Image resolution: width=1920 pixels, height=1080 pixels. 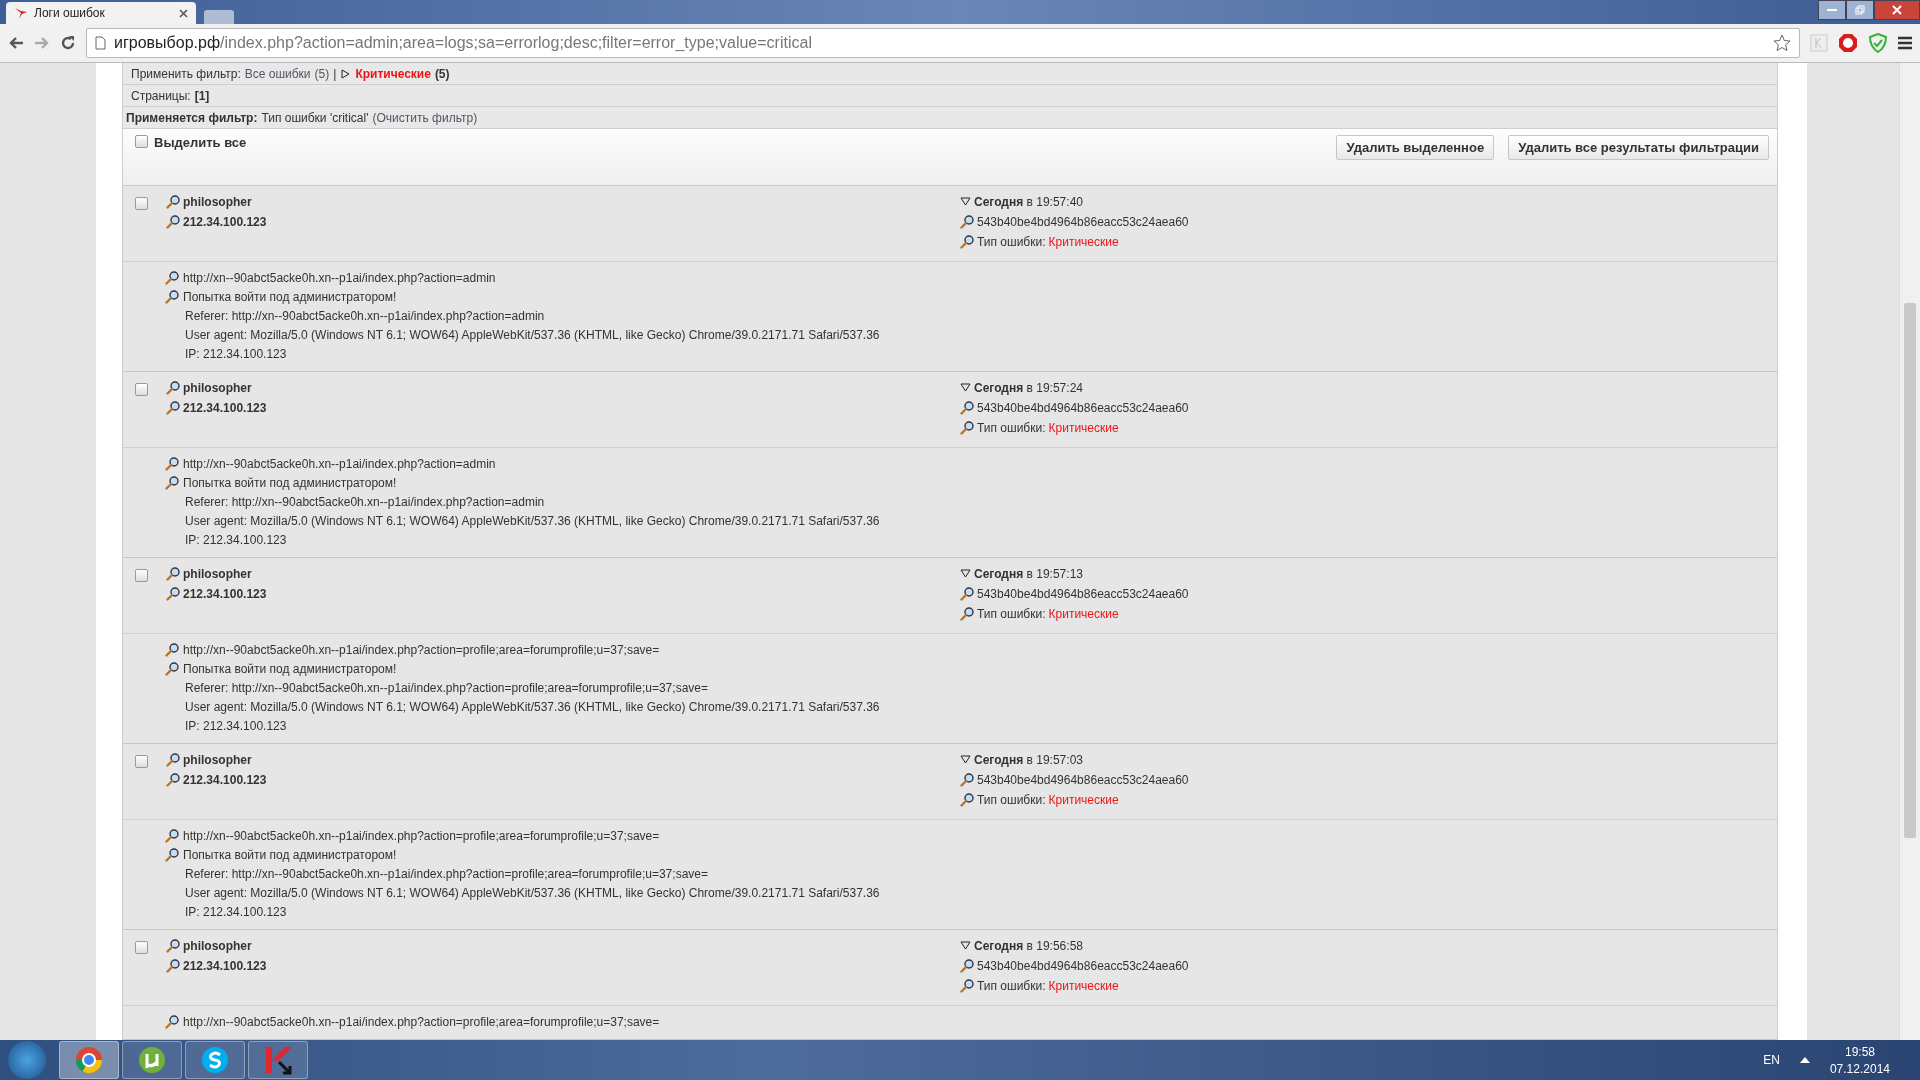 I want to click on minimize-icon, so click(x=1832, y=10).